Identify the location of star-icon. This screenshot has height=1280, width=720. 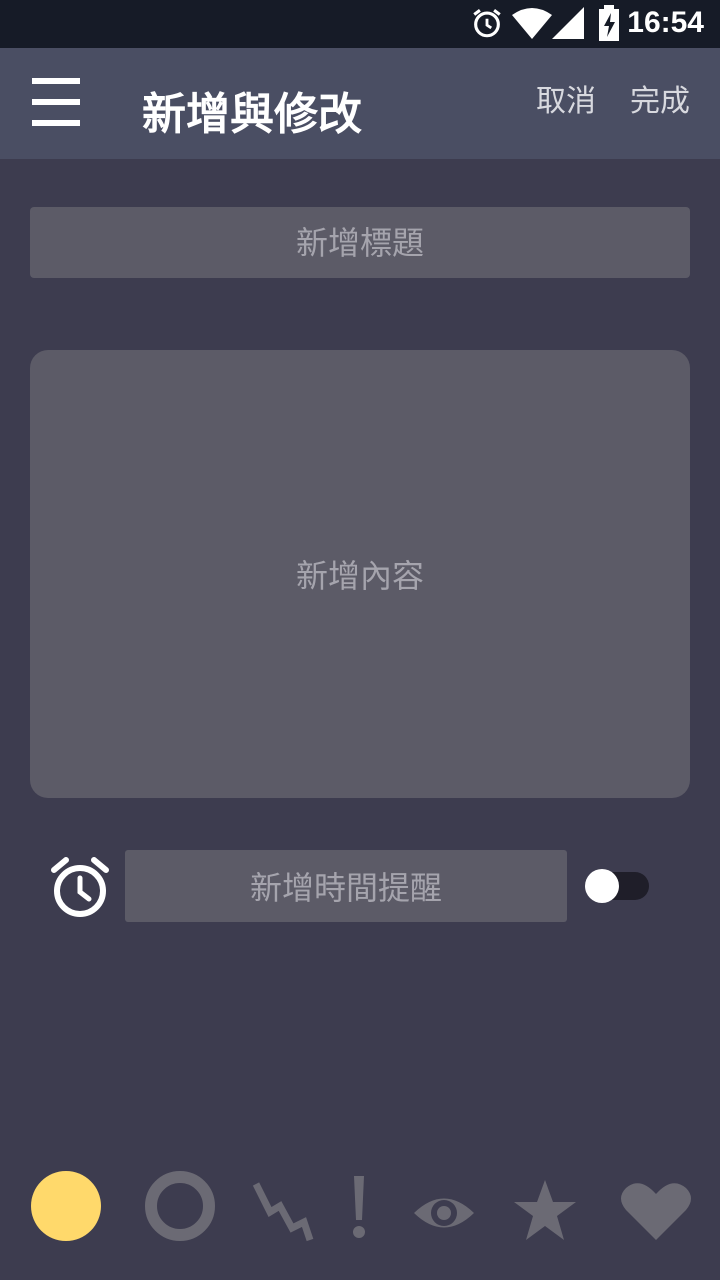
(545, 1210).